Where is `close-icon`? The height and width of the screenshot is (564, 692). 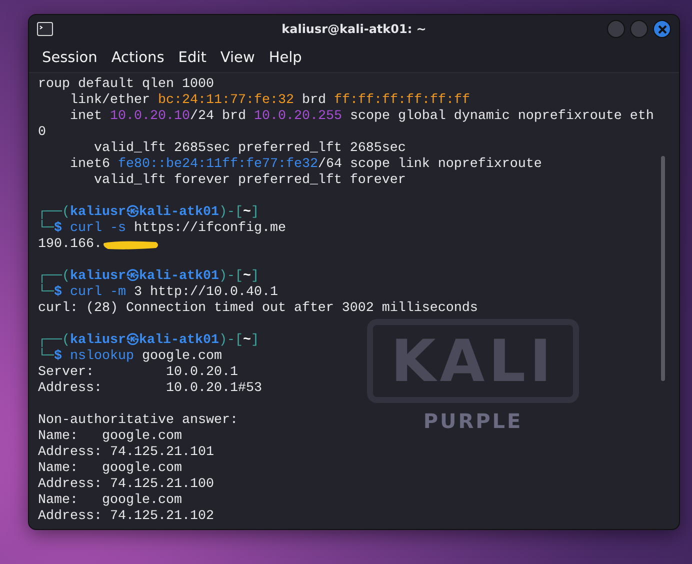 close-icon is located at coordinates (662, 29).